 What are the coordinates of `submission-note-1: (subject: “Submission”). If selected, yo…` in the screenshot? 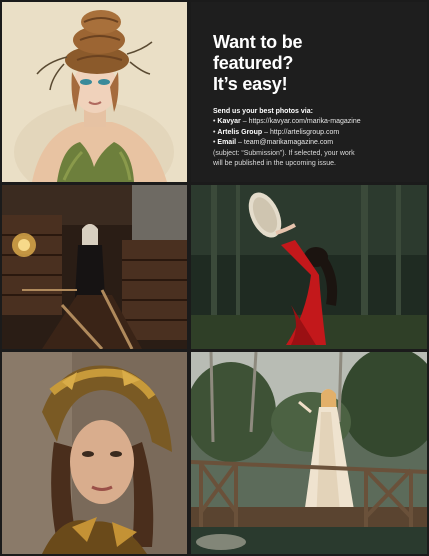 It's located at (284, 153).